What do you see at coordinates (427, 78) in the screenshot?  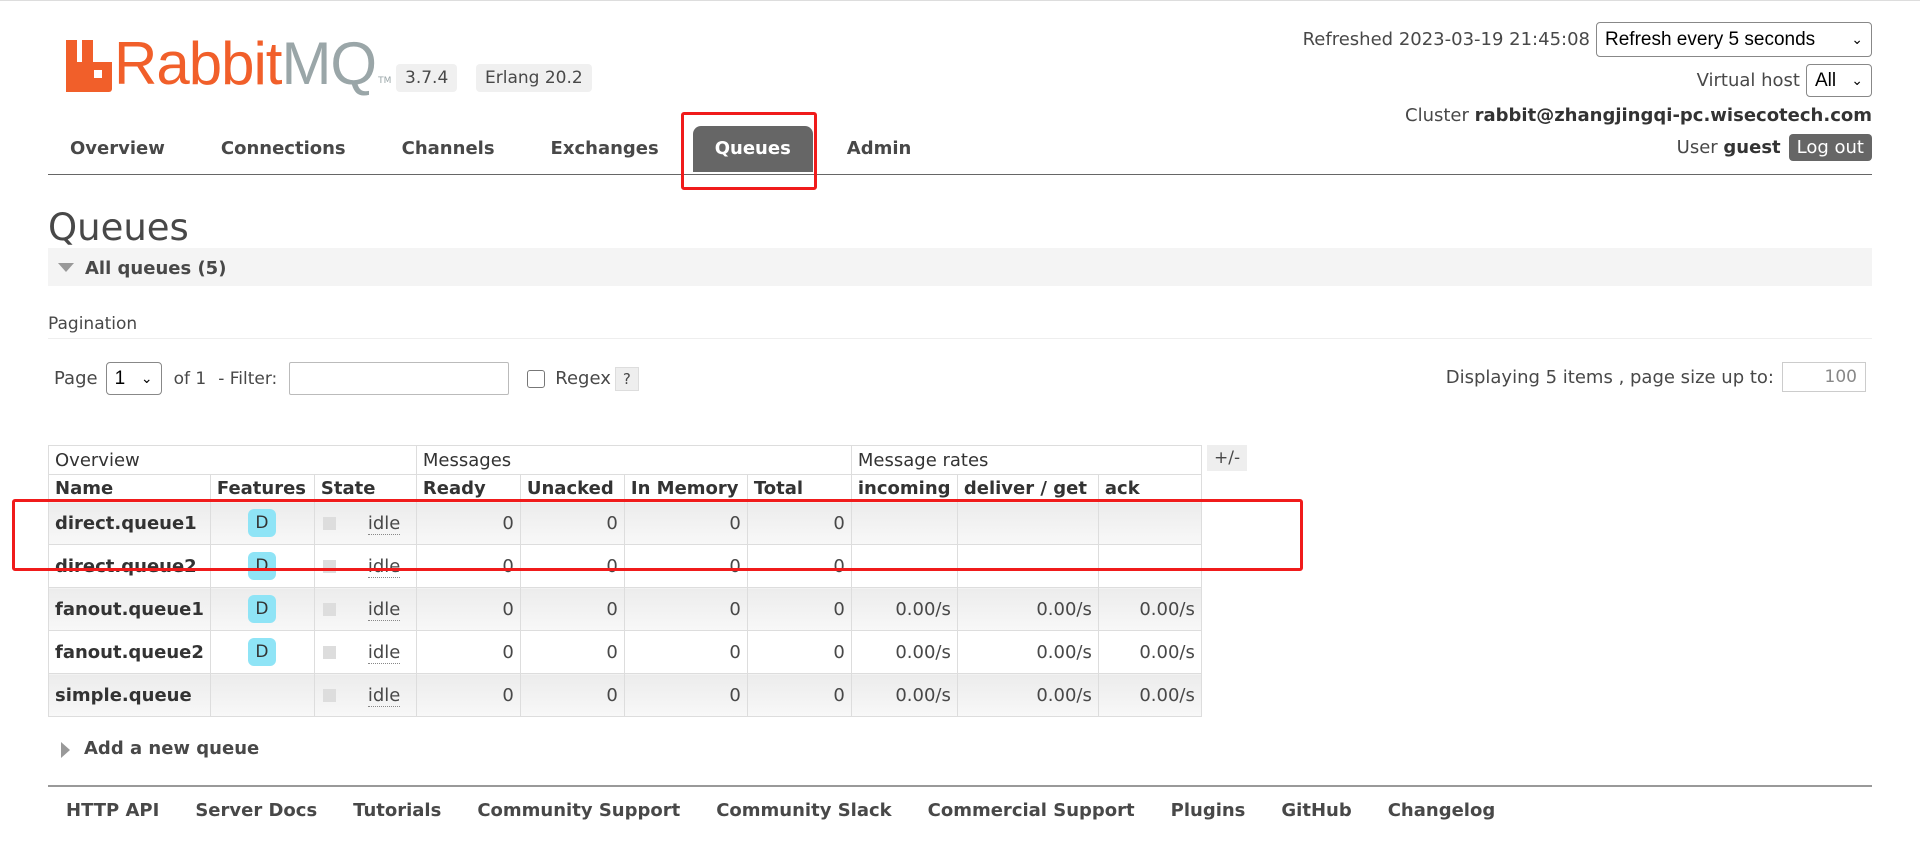 I see `version-badge: 3.7.4` at bounding box center [427, 78].